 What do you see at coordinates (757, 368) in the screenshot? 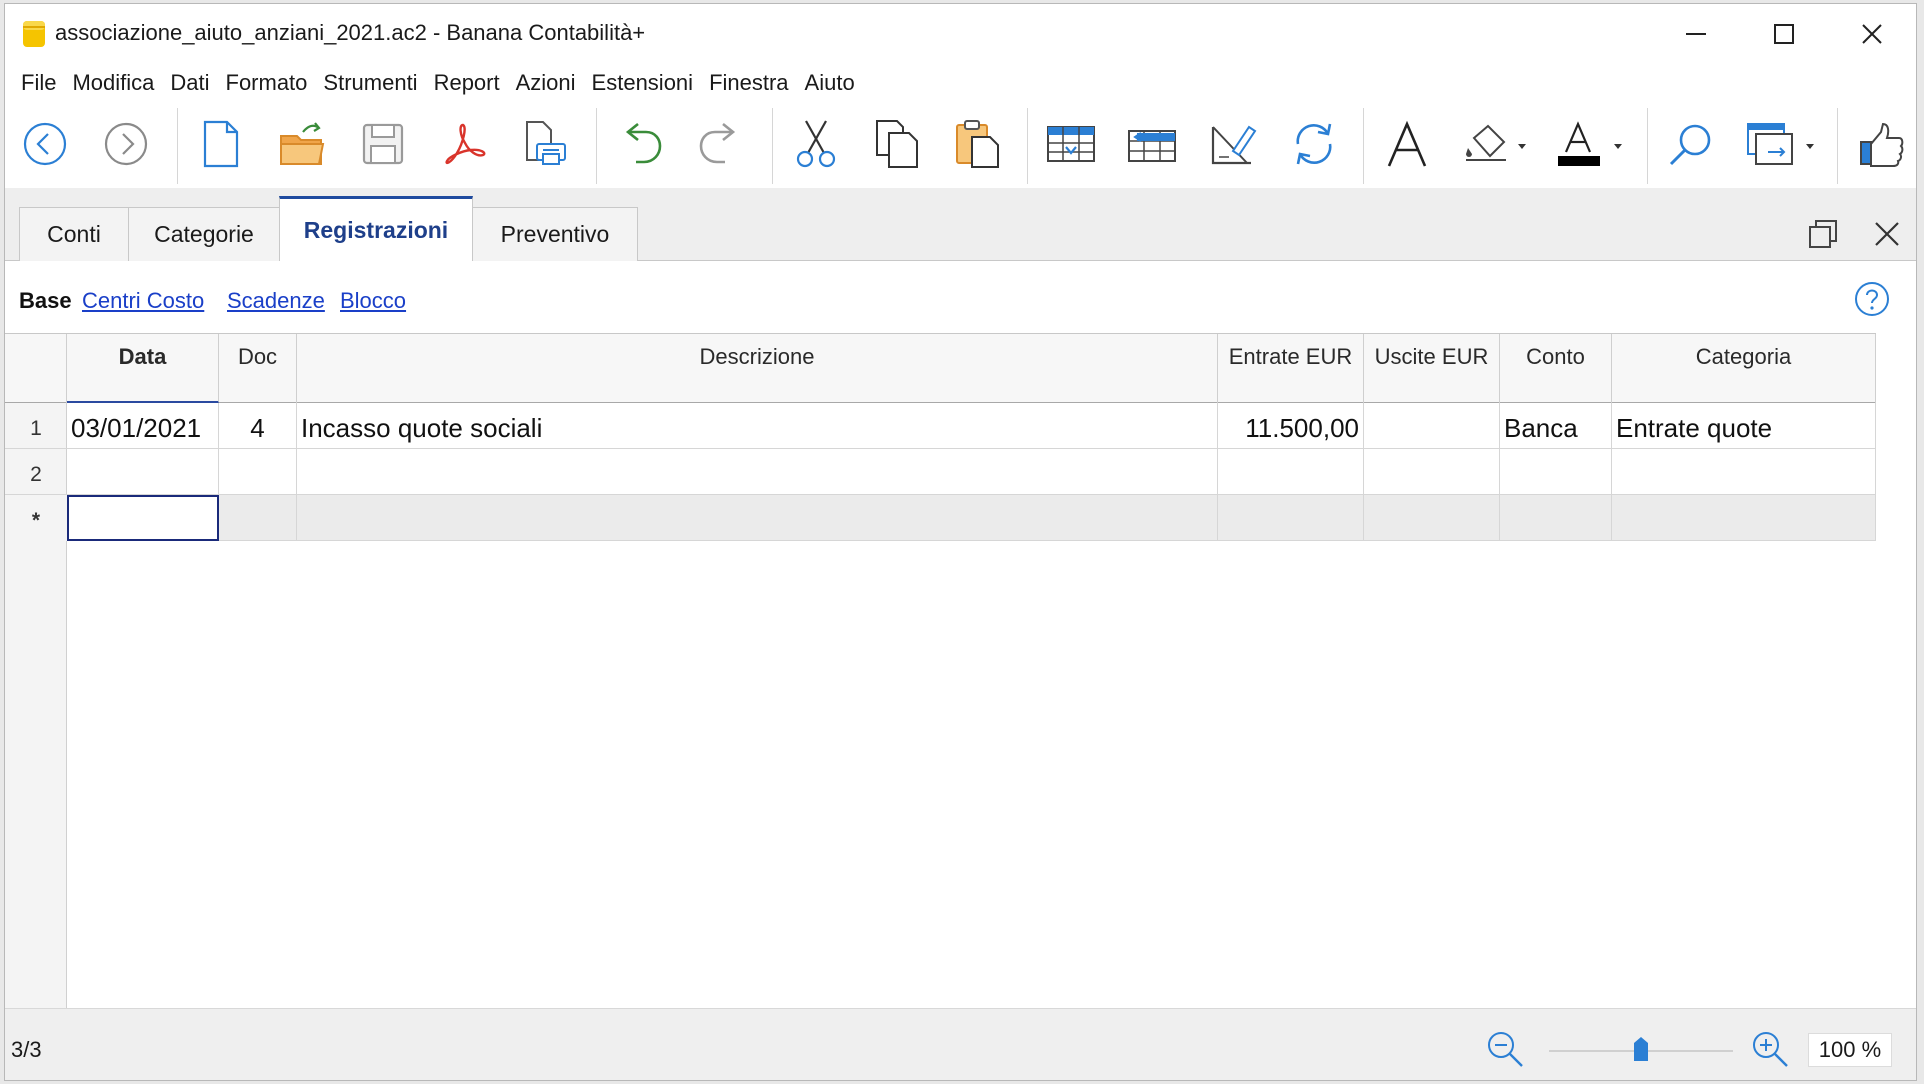
I see `header-descrizione: Descrizione` at bounding box center [757, 368].